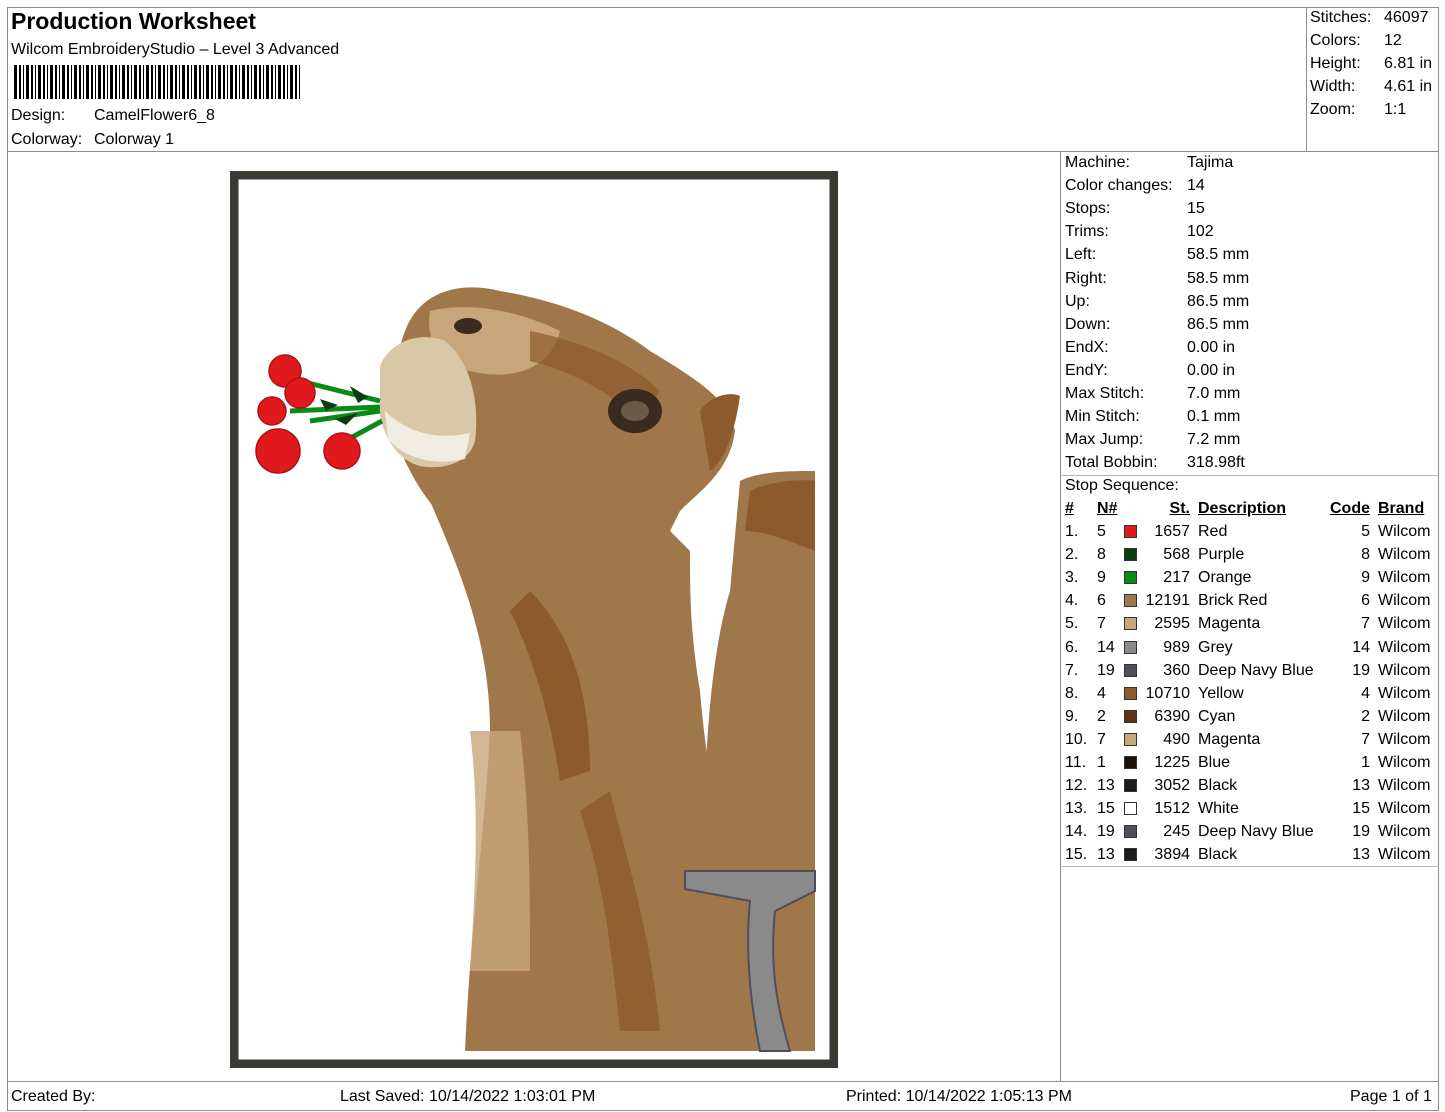 The image size is (1445, 1112). I want to click on row-description: Blue, so click(1214, 762).